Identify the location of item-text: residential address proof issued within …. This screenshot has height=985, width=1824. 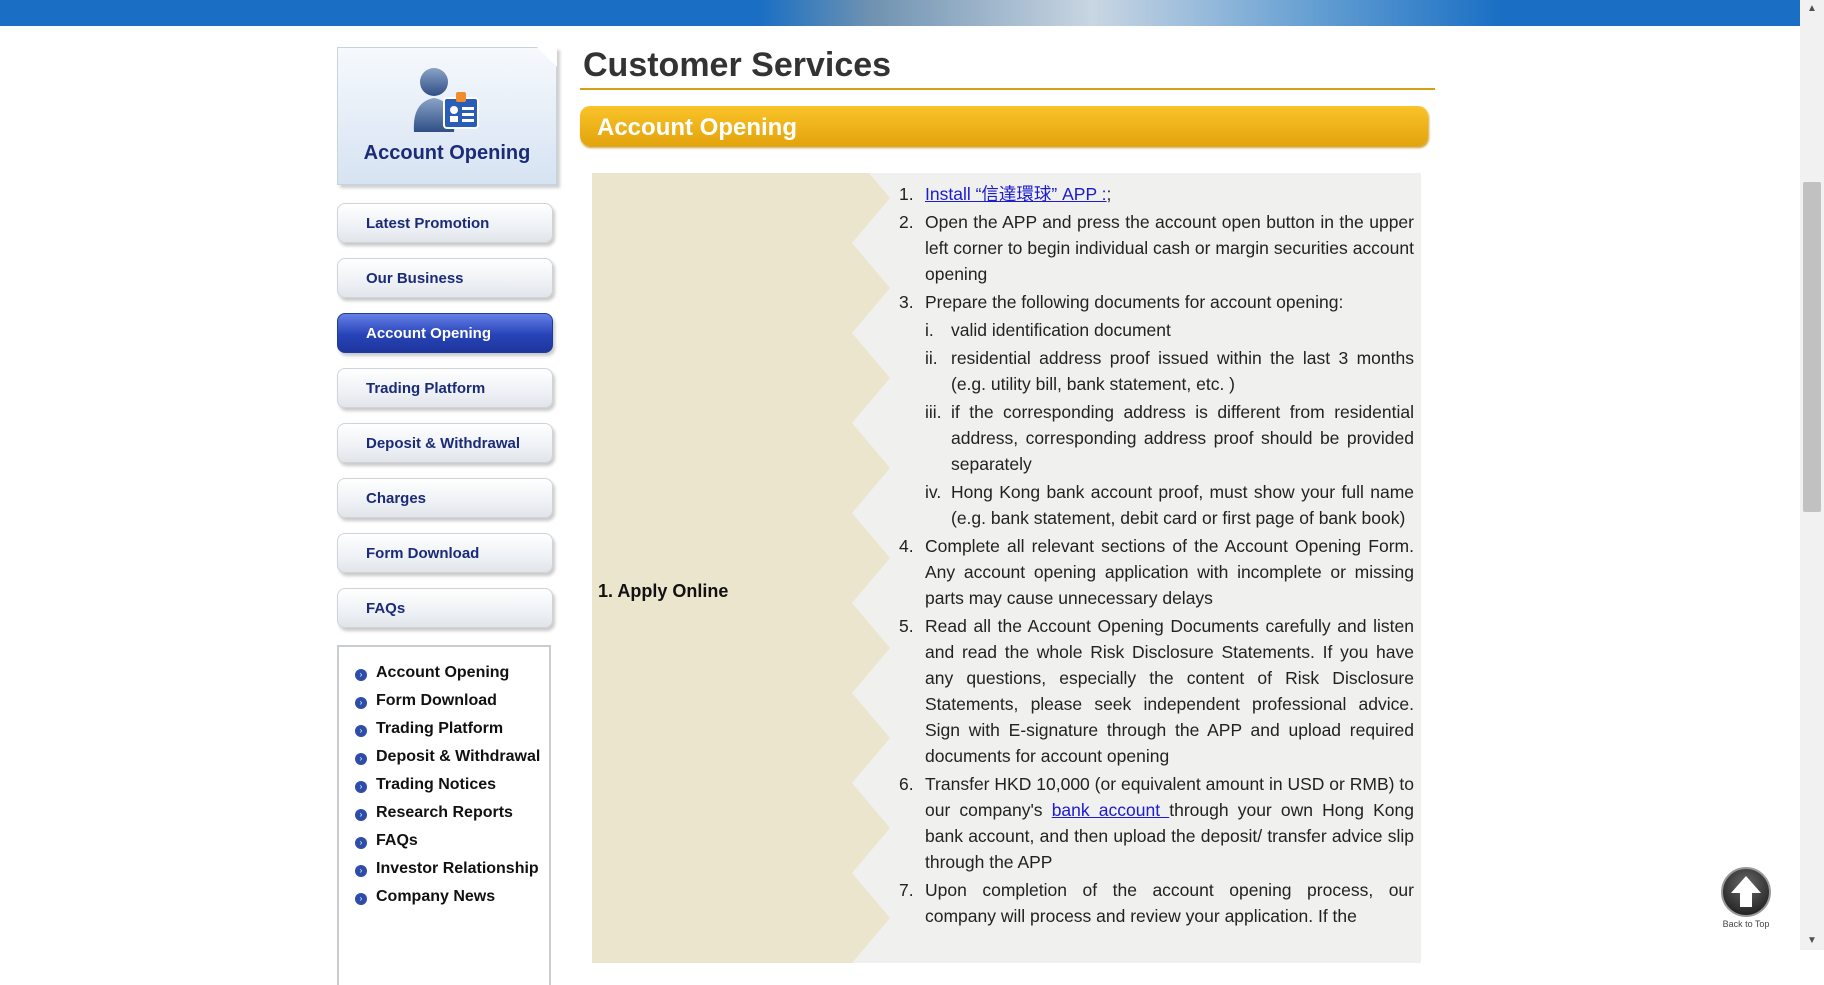
(1182, 371).